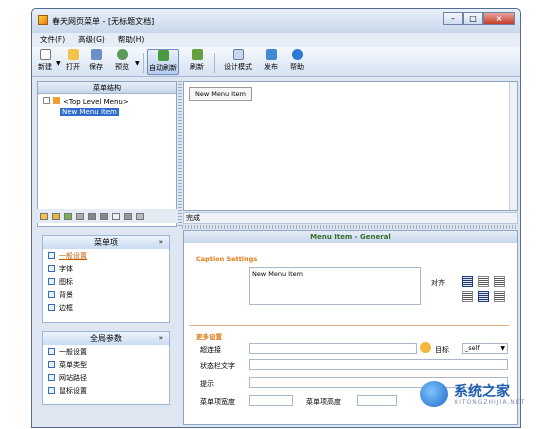 This screenshot has width=550, height=429. What do you see at coordinates (350, 218) in the screenshot?
I see `status-bar: 完成` at bounding box center [350, 218].